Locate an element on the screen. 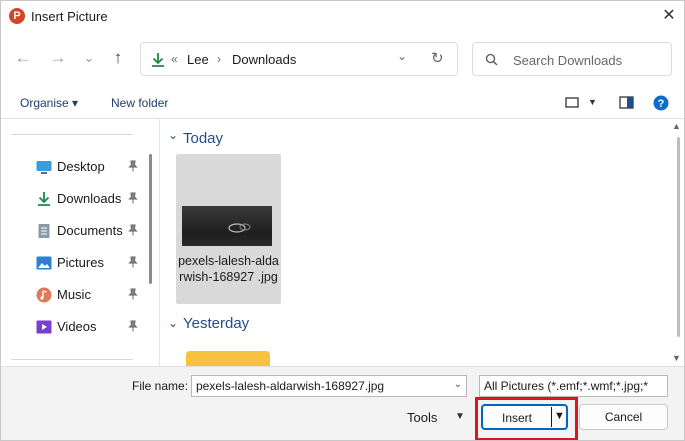  forward-button: → is located at coordinates (58, 58).